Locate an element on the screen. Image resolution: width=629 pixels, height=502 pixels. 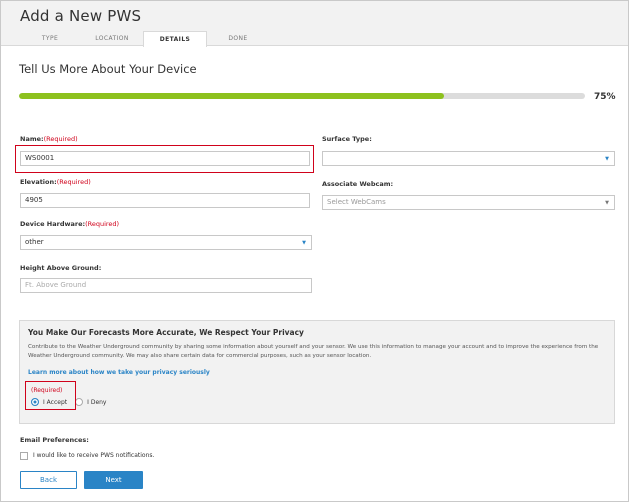
deny-radio is located at coordinates (79, 402).